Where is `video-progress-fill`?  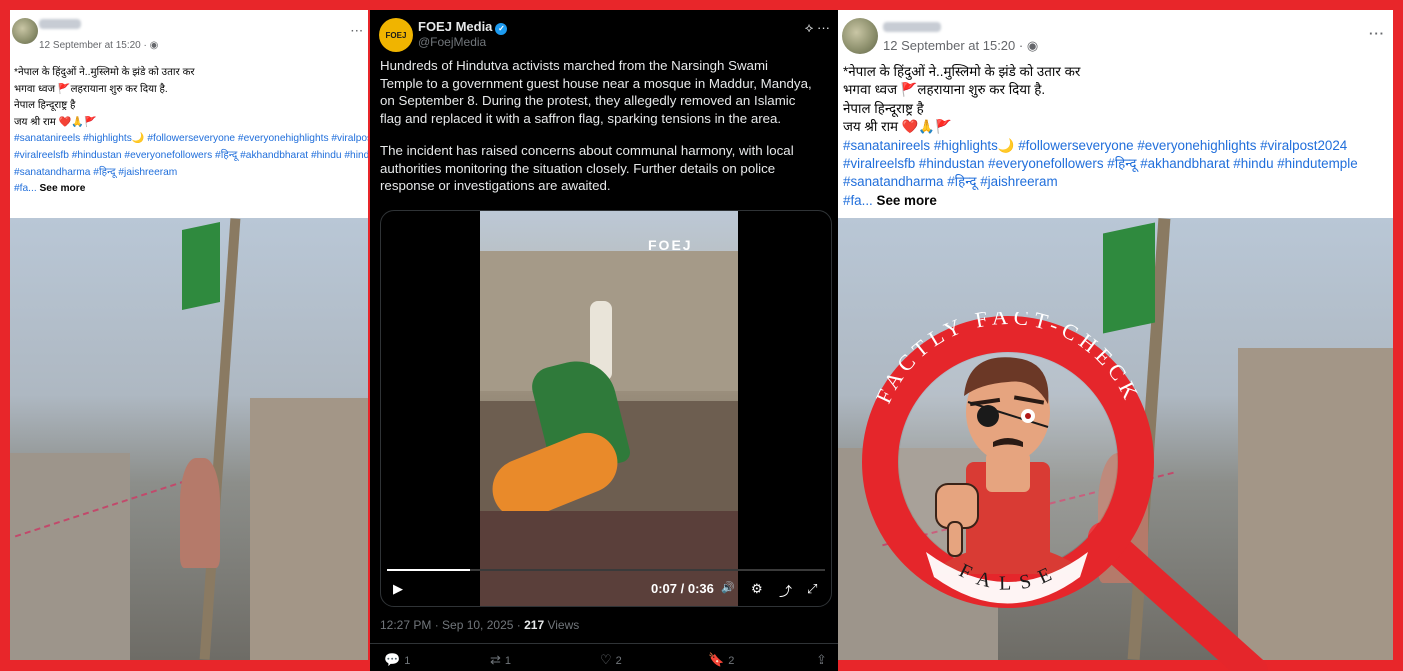 video-progress-fill is located at coordinates (429, 570).